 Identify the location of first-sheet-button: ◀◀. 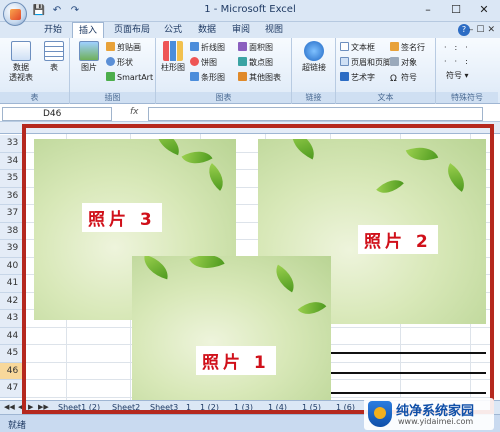
(9, 407).